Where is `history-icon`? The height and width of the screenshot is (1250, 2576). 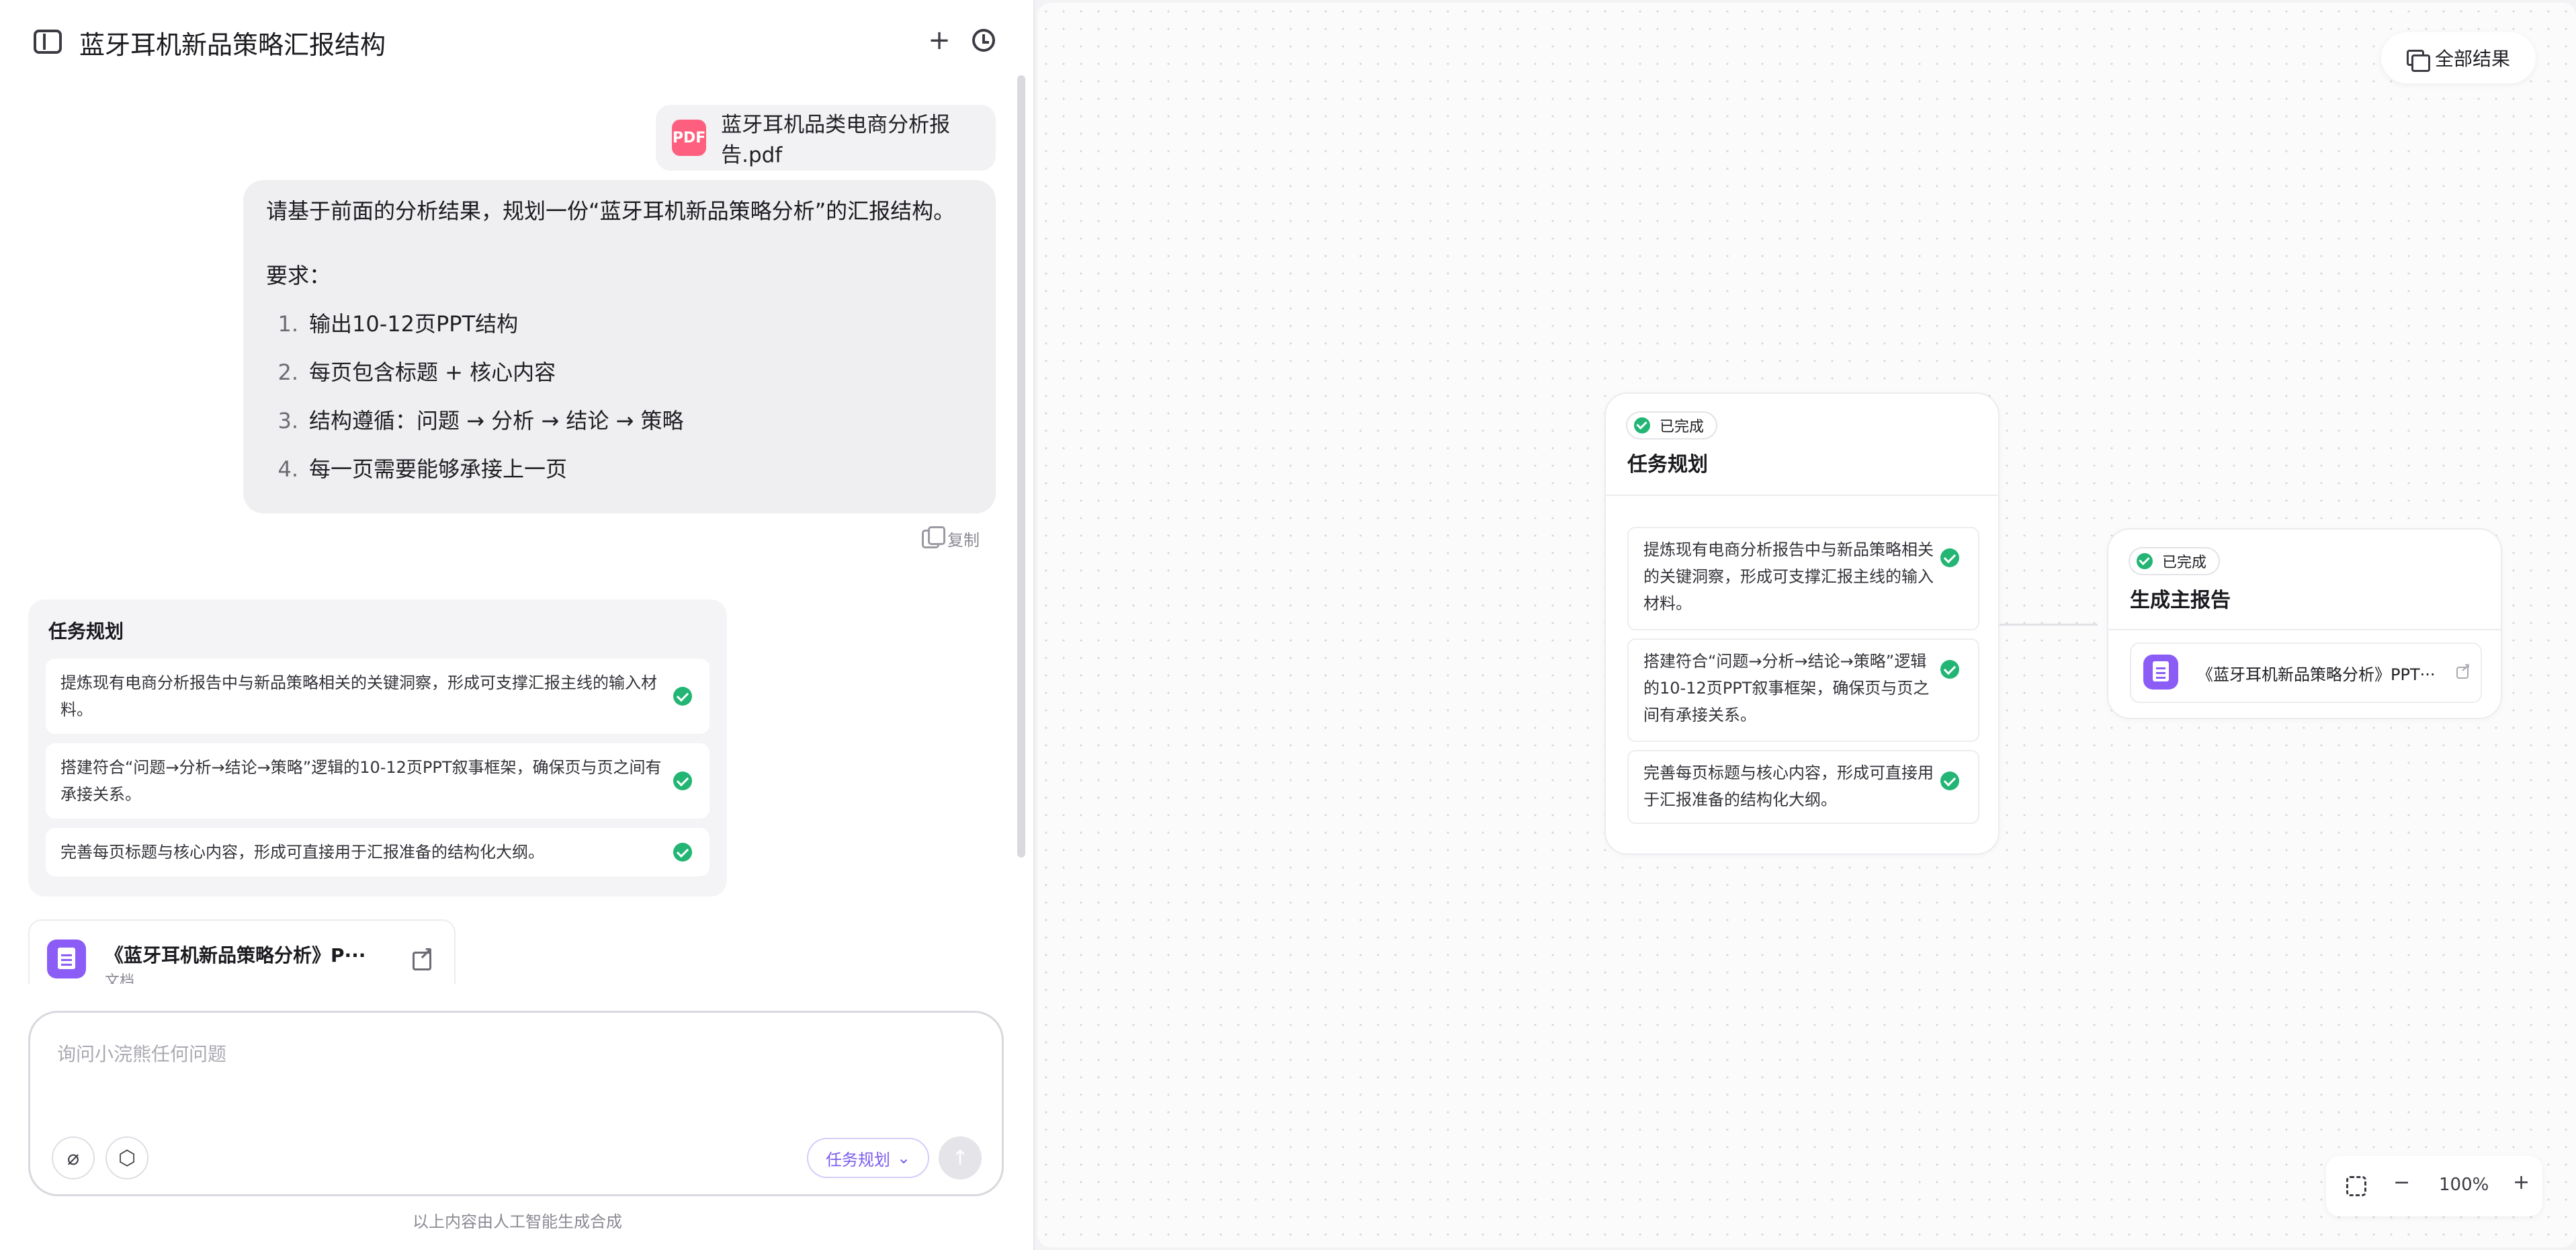 history-icon is located at coordinates (983, 40).